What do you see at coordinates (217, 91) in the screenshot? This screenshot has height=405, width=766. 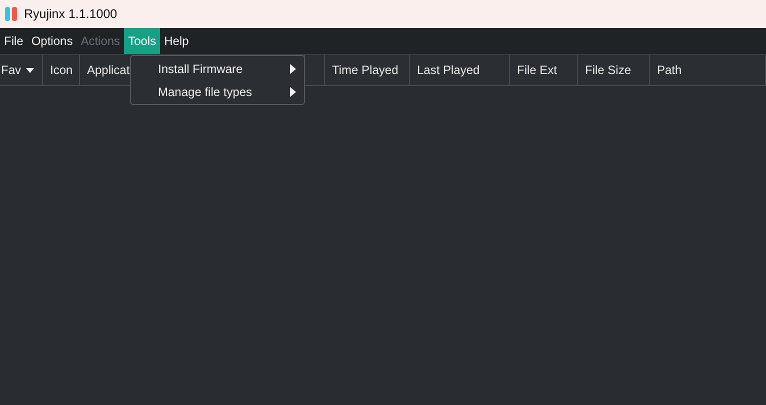 I see `menu-item: Manage file types` at bounding box center [217, 91].